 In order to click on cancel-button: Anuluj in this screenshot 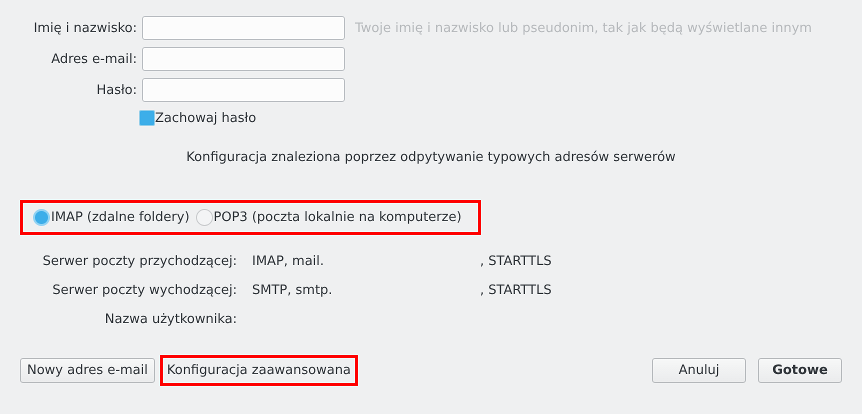, I will do `click(699, 370)`.